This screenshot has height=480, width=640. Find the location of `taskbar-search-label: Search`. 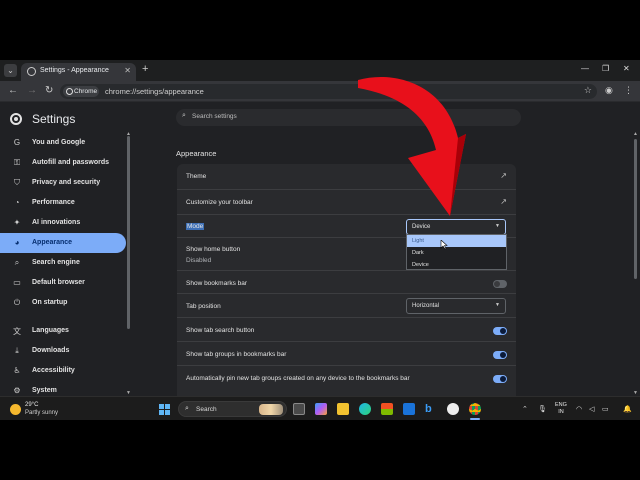

taskbar-search-label: Search is located at coordinates (206, 409).